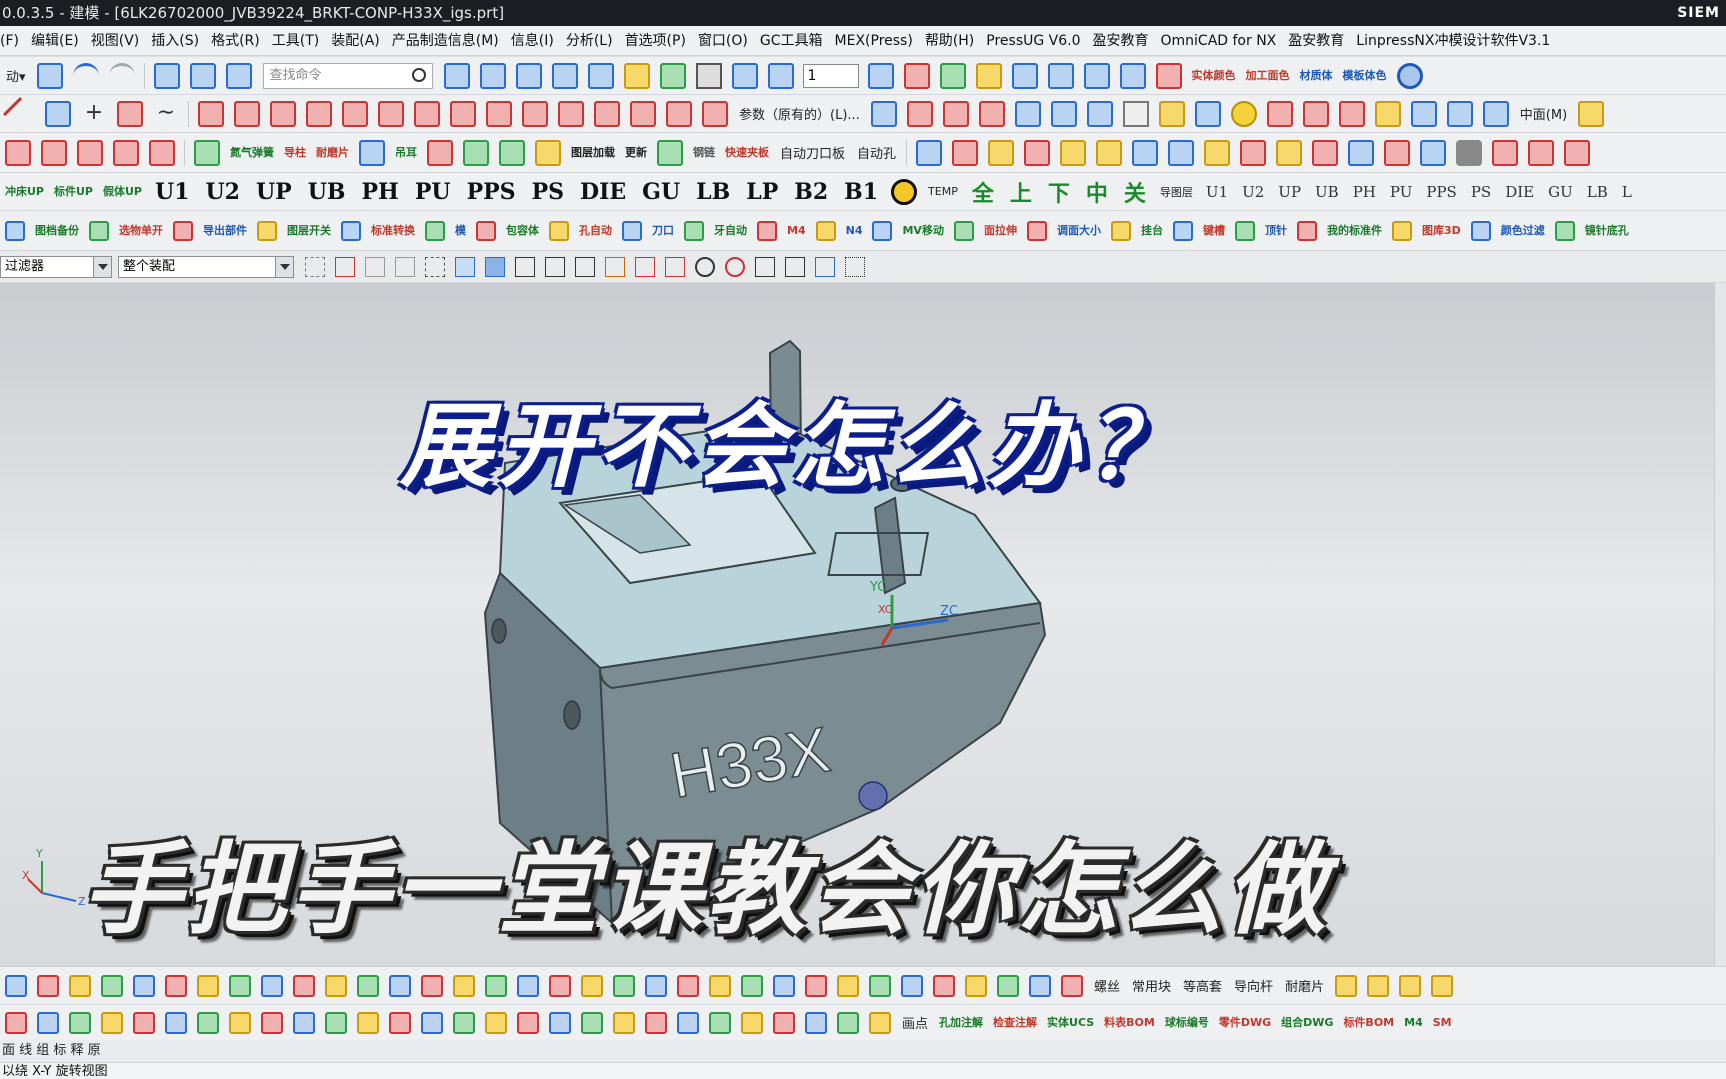 The width and height of the screenshot is (1726, 1079). I want to click on select-face-icon, so click(405, 266).